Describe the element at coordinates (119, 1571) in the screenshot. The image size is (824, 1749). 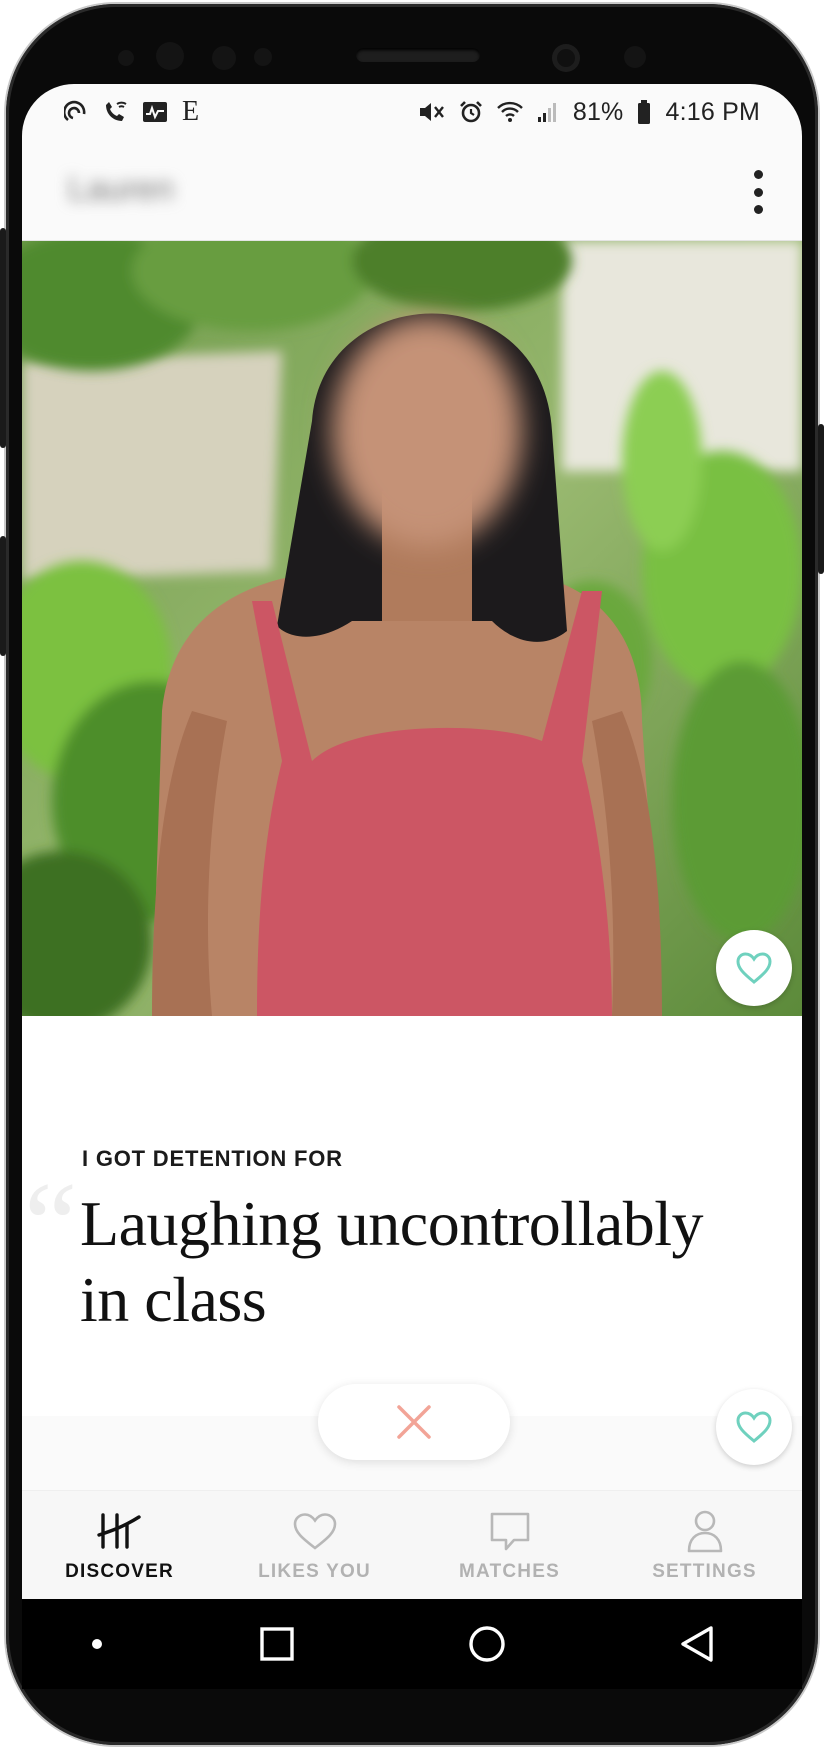
I see `tab-label: DISCOVER` at that location.